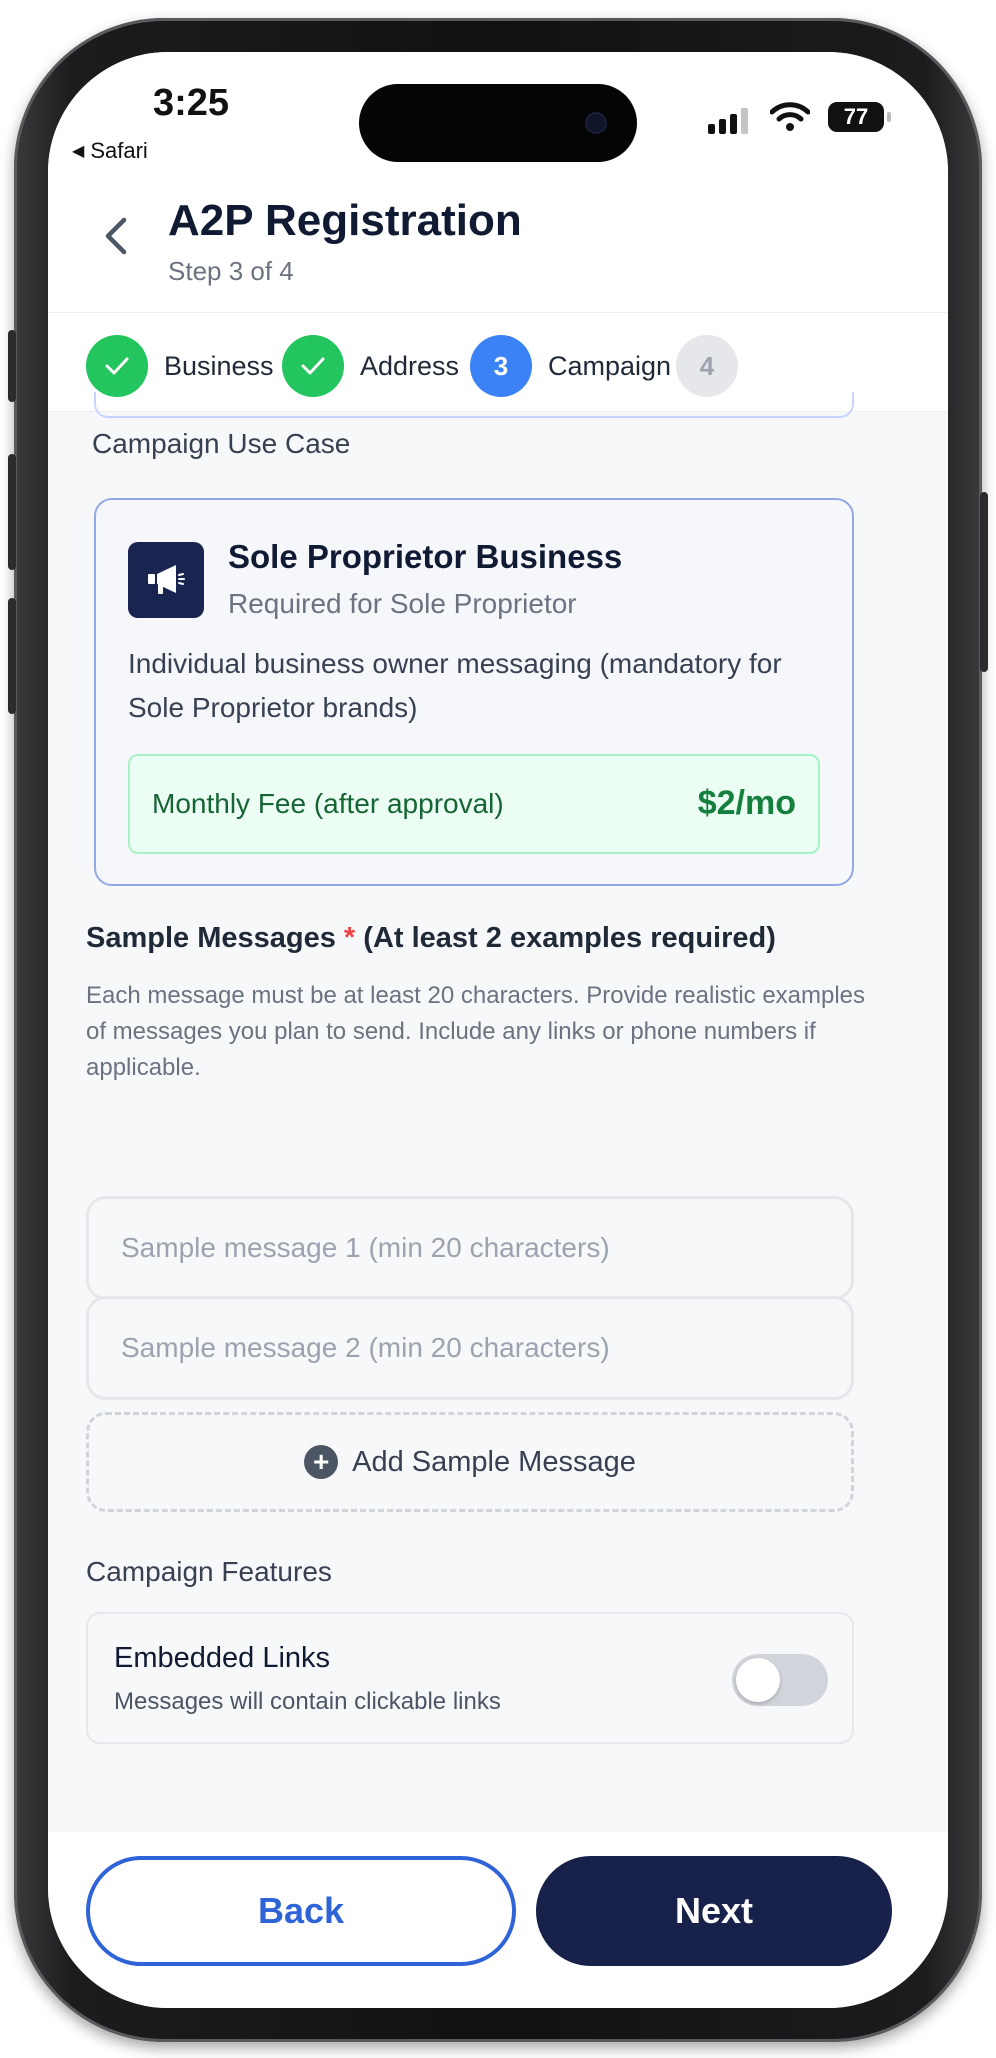 The width and height of the screenshot is (996, 2058). Describe the element at coordinates (321, 1462) in the screenshot. I see `plus-circle-icon: +` at that location.